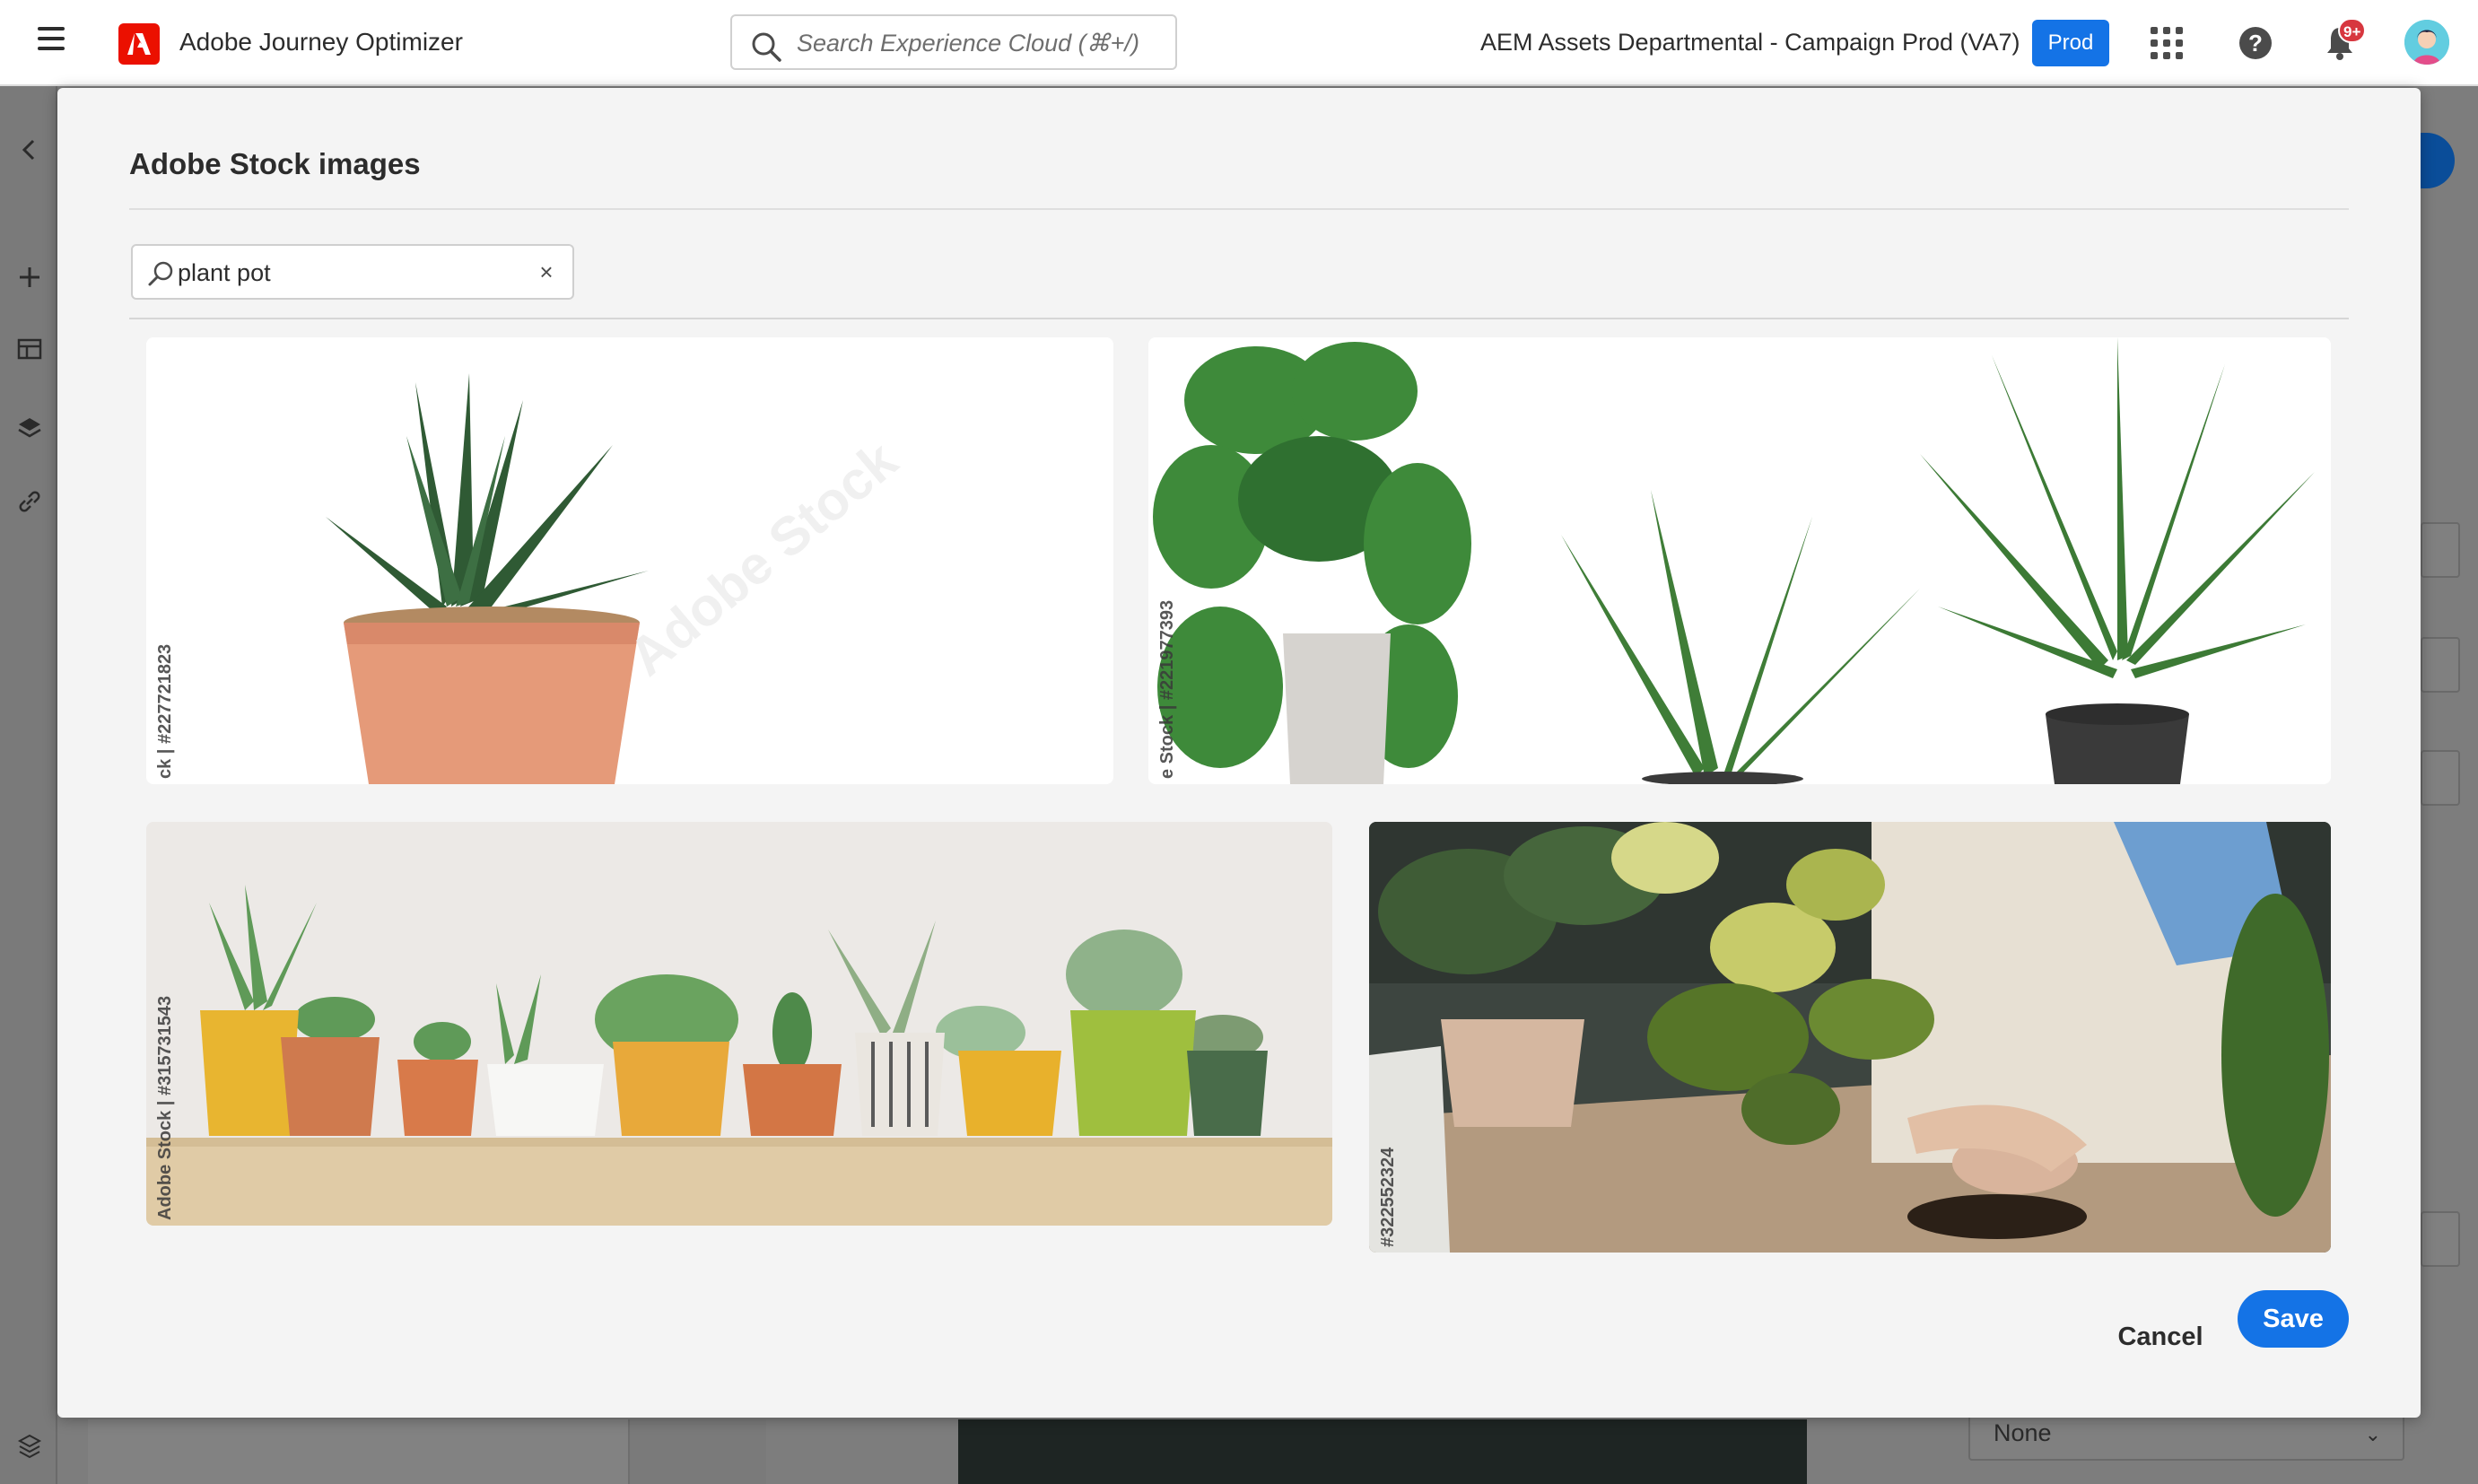 This screenshot has height=1484, width=2478. I want to click on save-button: Save, so click(2293, 1319).